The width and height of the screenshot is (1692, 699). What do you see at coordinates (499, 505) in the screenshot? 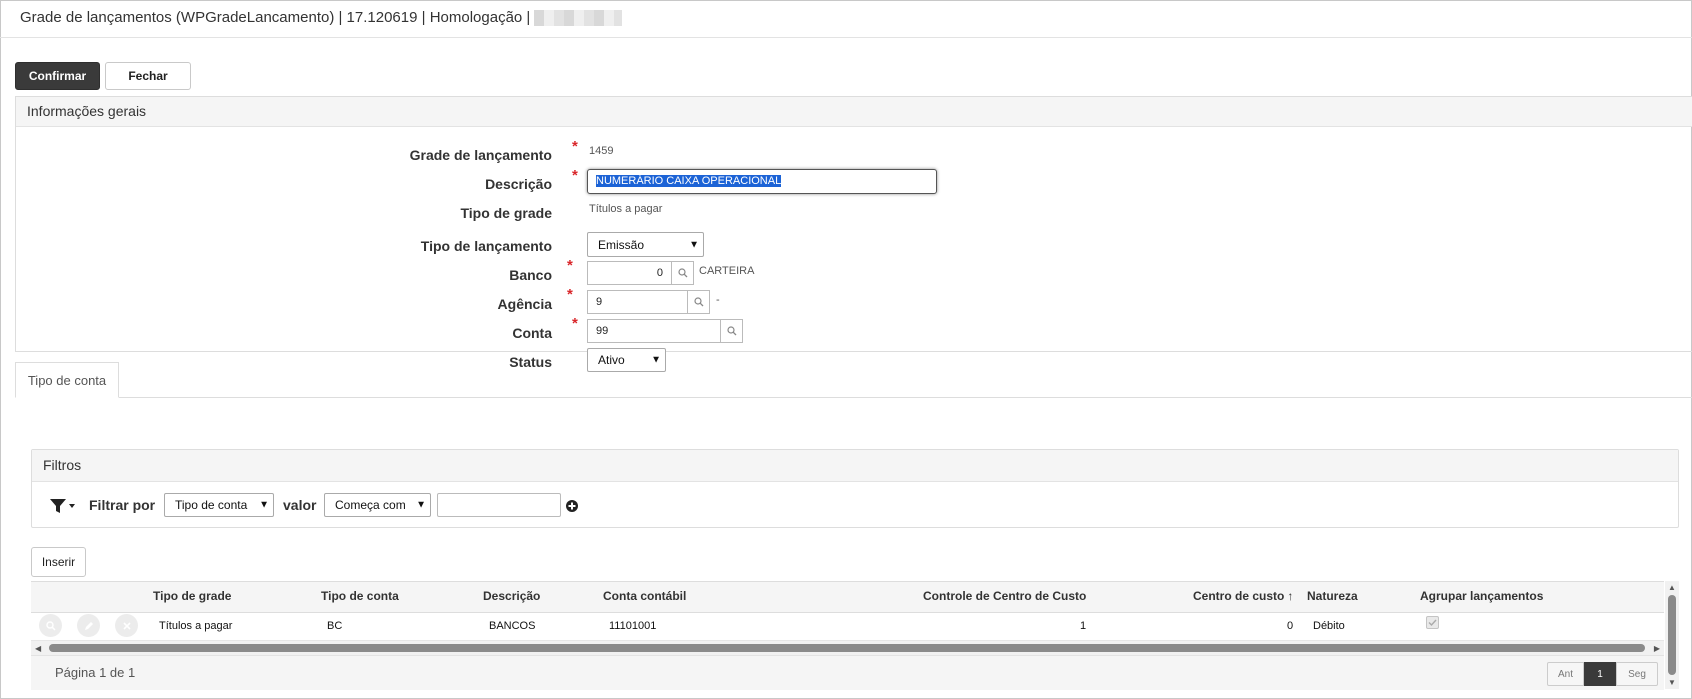
I see `filter-value-input` at bounding box center [499, 505].